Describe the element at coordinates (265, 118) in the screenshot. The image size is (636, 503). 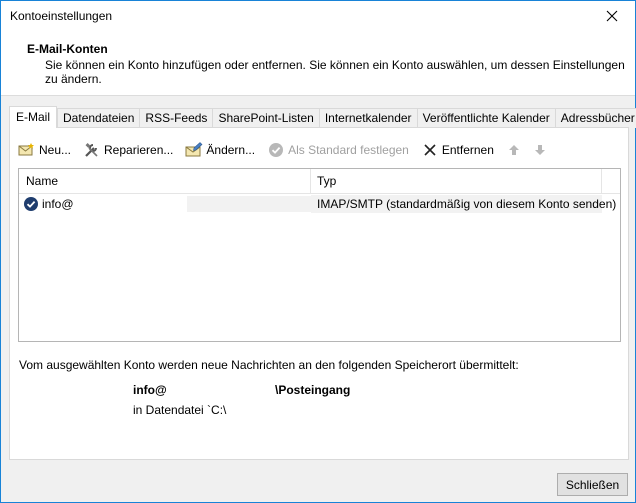
I see `tab-sharepoint-lists: SharePoint-Listen` at that location.